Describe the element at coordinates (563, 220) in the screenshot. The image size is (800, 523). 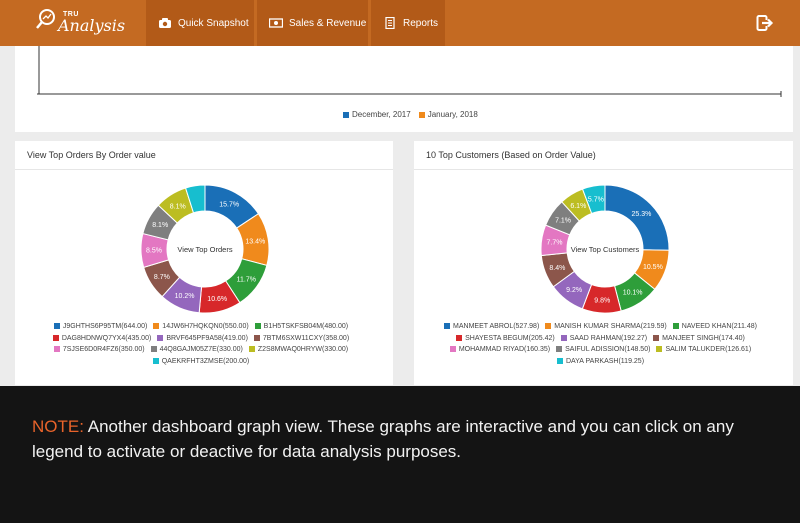
I see `slice-percent-label: 7.1%` at that location.